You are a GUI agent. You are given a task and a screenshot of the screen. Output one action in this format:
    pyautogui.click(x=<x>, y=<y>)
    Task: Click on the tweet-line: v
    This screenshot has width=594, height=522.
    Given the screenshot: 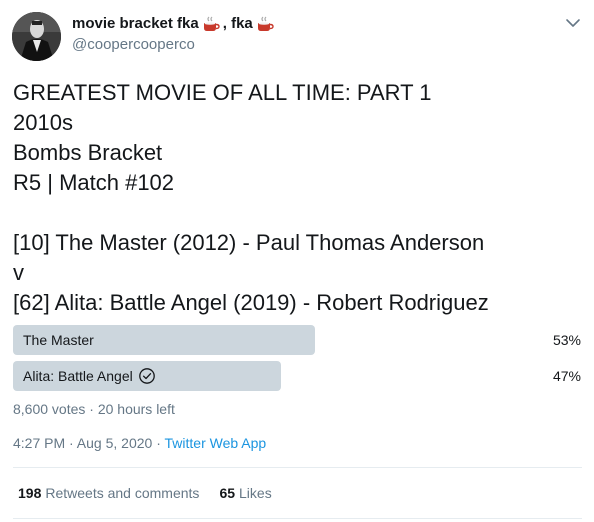 What is the action you would take?
    pyautogui.click(x=18, y=272)
    